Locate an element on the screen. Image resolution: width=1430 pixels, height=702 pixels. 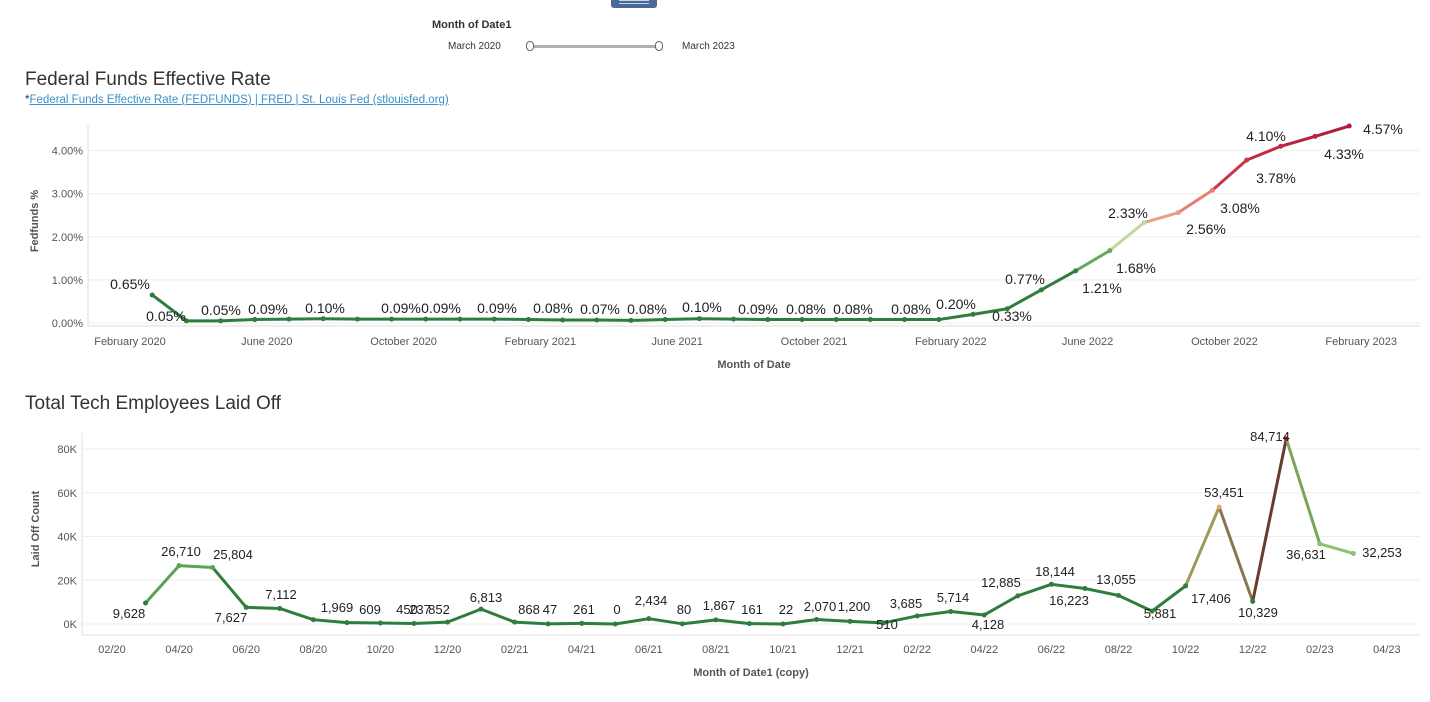
slider-track is located at coordinates (594, 46).